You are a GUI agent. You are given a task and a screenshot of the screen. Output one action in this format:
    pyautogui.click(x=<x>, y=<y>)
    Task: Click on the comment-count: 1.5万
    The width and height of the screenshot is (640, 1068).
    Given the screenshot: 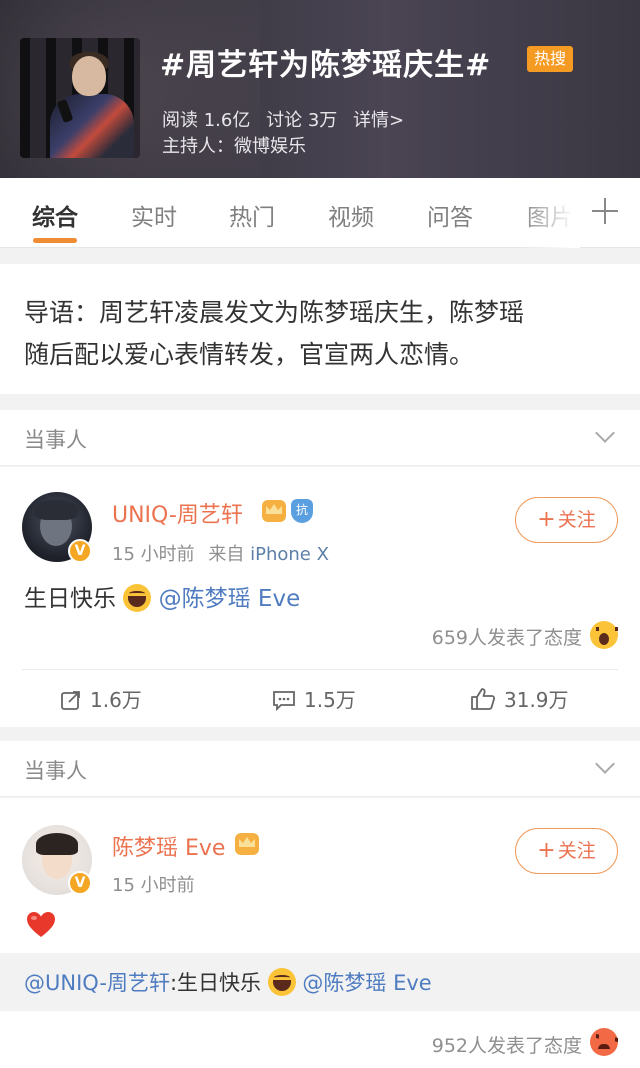 What is the action you would take?
    pyautogui.click(x=330, y=700)
    